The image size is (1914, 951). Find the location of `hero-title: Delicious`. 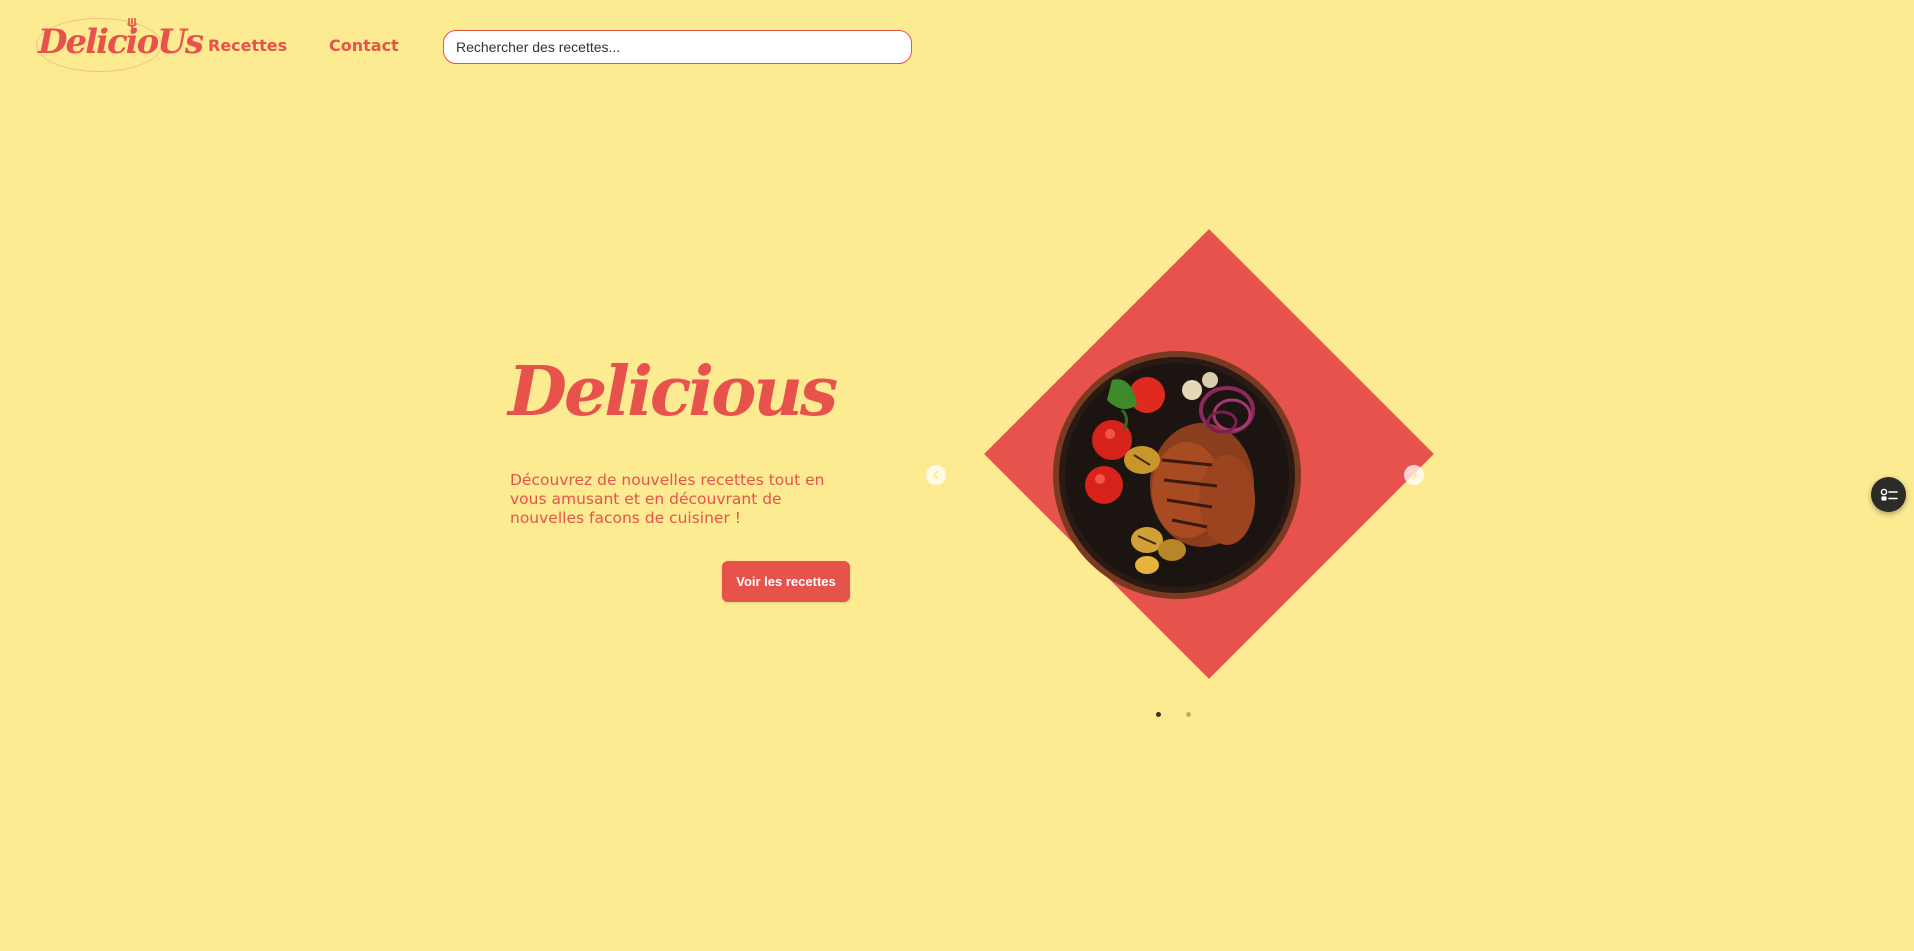

hero-title: Delicious is located at coordinates (673, 392).